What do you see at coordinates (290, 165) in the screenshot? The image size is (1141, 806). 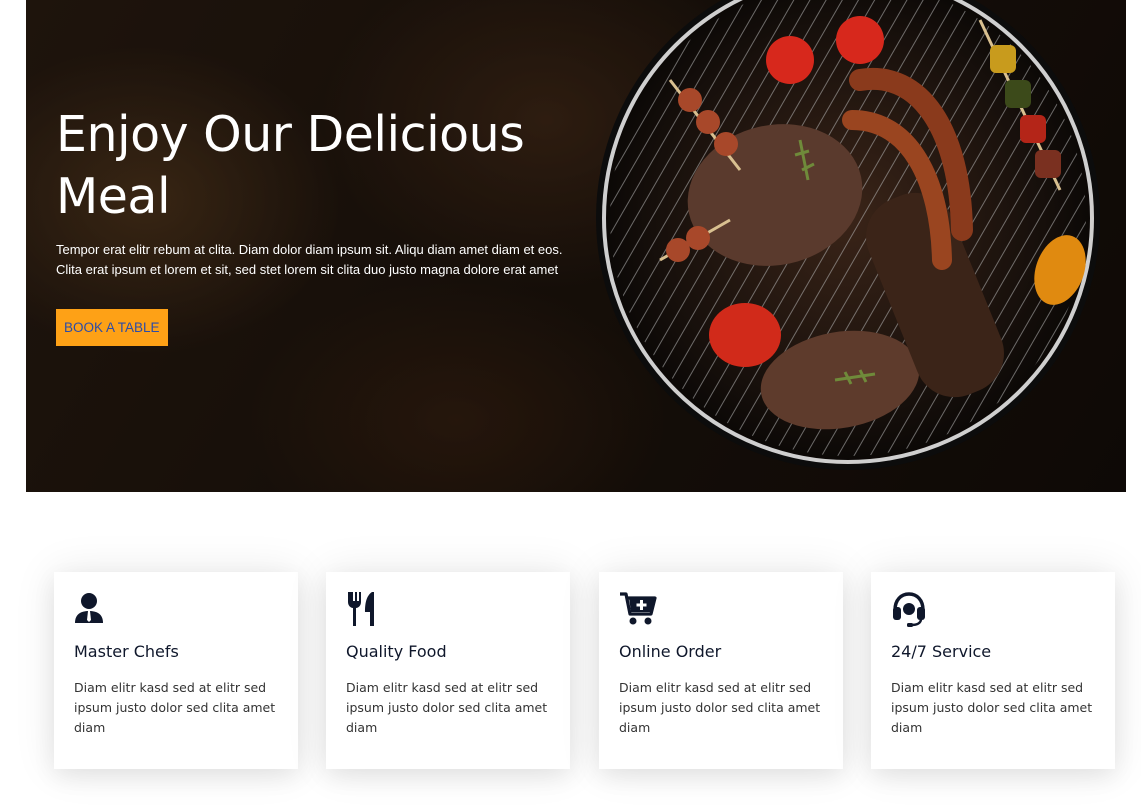 I see `hero-title: Enjoy Our Delicious Meal` at bounding box center [290, 165].